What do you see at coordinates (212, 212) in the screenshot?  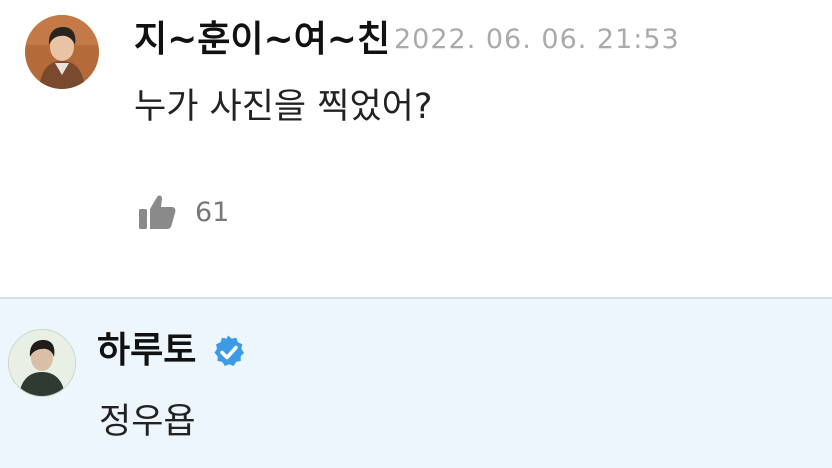 I see `like-count: 61` at bounding box center [212, 212].